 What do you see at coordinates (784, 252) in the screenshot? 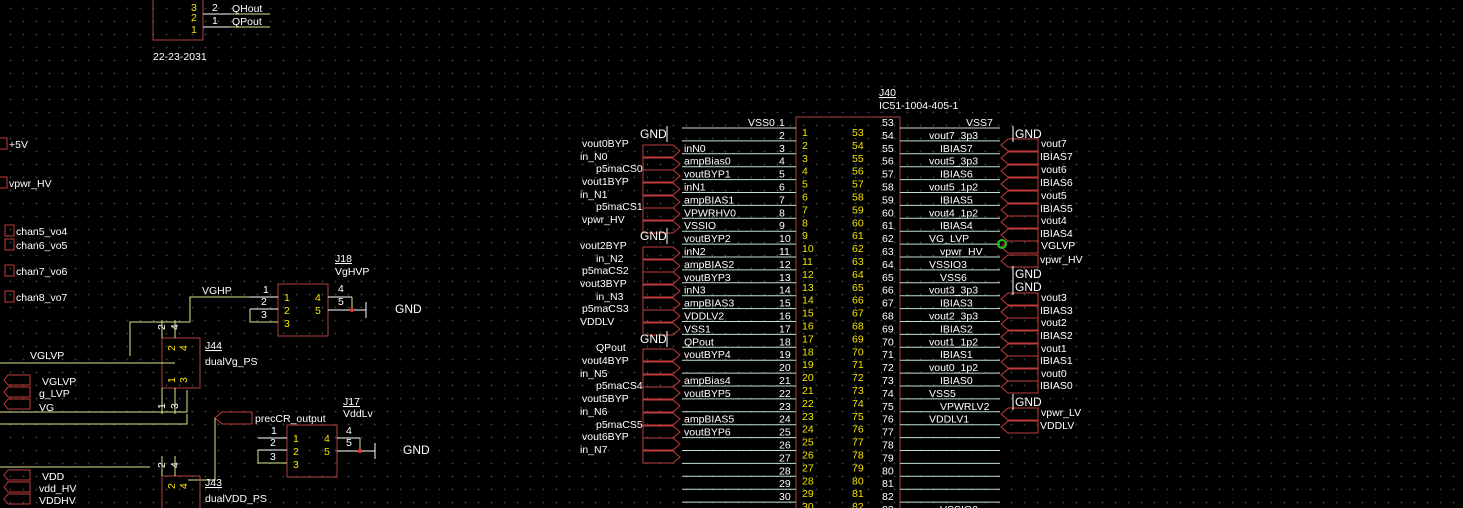
I see `pin-number: 11` at bounding box center [784, 252].